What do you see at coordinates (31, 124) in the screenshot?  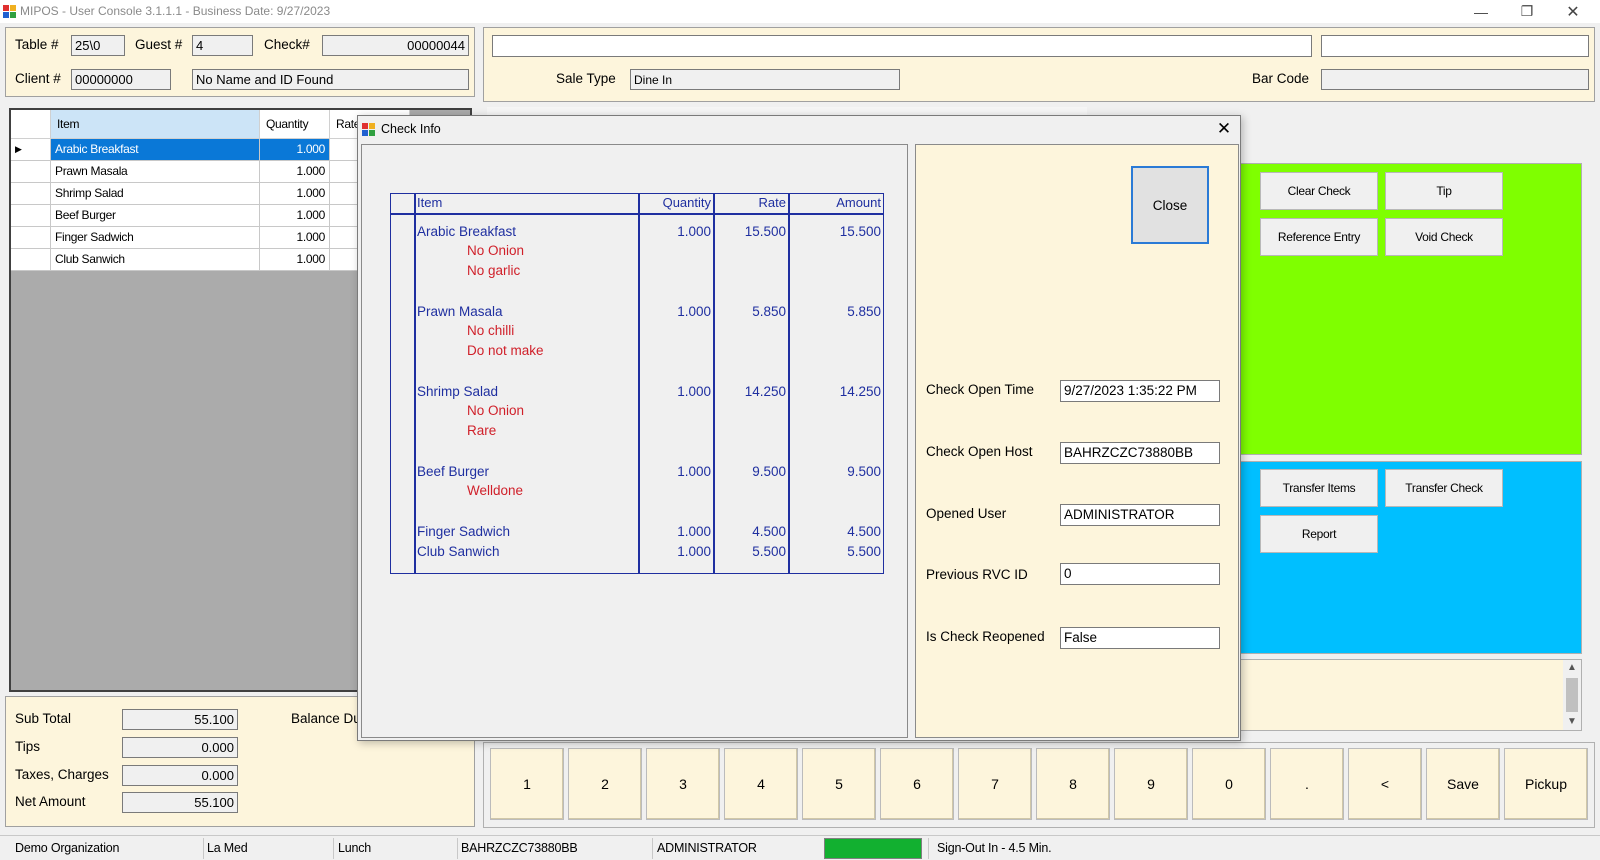 I see `grid-corner` at bounding box center [31, 124].